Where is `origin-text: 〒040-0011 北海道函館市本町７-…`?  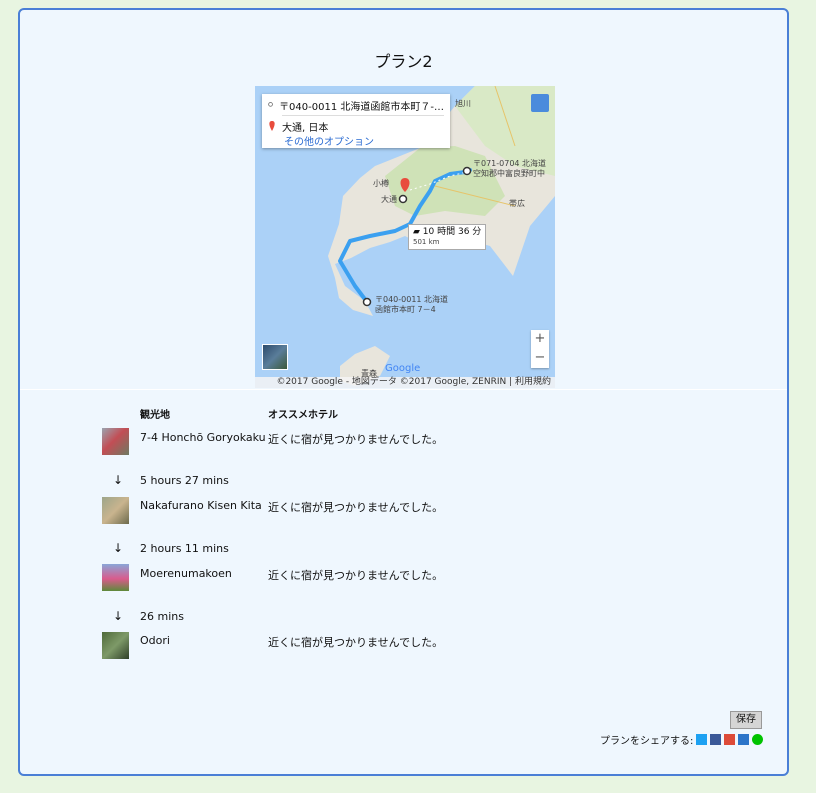 origin-text: 〒040-0011 北海道函館市本町７-… is located at coordinates (361, 107).